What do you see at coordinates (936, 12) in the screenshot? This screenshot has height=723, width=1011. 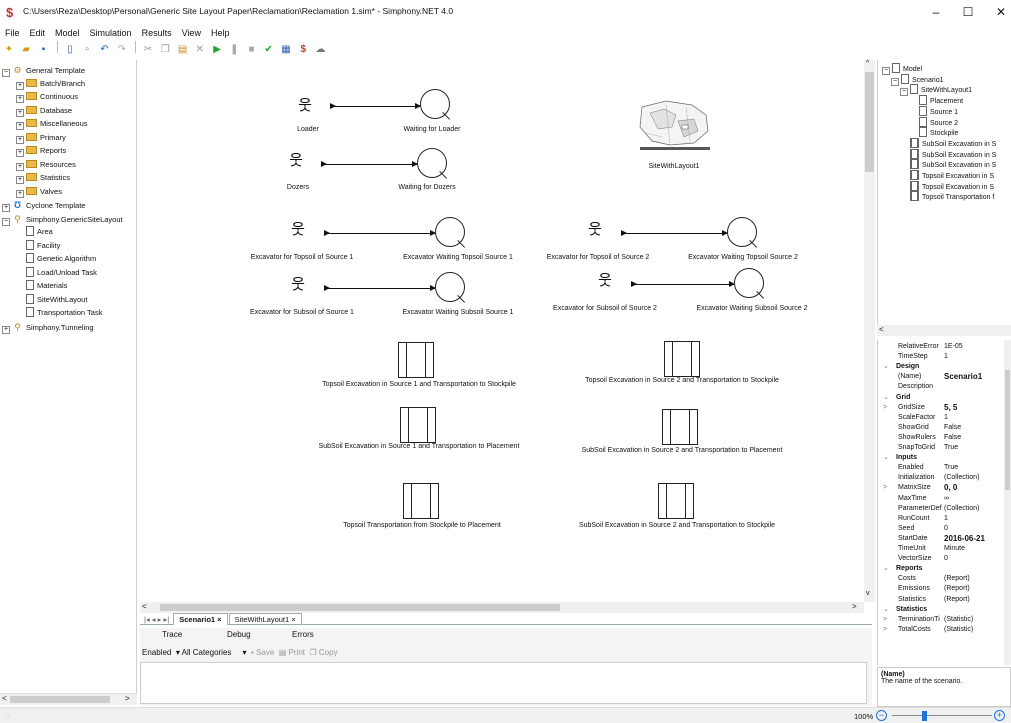 I see `minimize-button: –` at bounding box center [936, 12].